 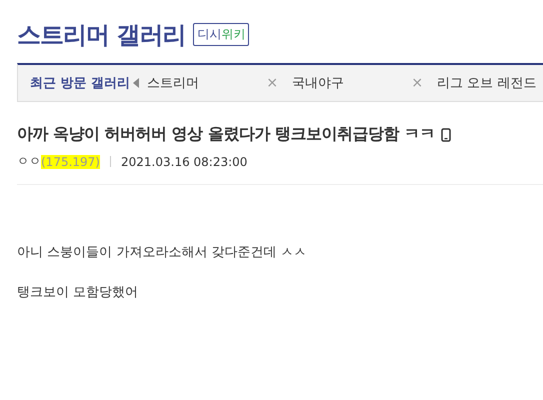 What do you see at coordinates (162, 252) in the screenshot?
I see `post-text: 아니 스붕이들이 가져오라소해서 갖다준건데 ㅅㅅ` at bounding box center [162, 252].